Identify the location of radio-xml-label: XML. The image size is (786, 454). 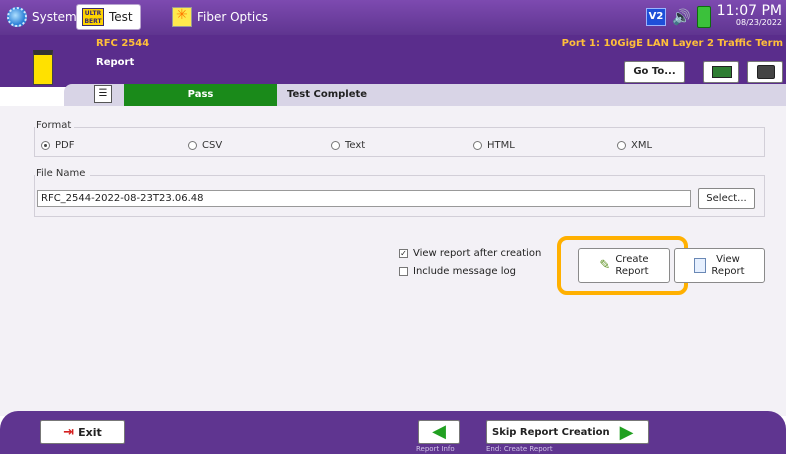
(642, 145).